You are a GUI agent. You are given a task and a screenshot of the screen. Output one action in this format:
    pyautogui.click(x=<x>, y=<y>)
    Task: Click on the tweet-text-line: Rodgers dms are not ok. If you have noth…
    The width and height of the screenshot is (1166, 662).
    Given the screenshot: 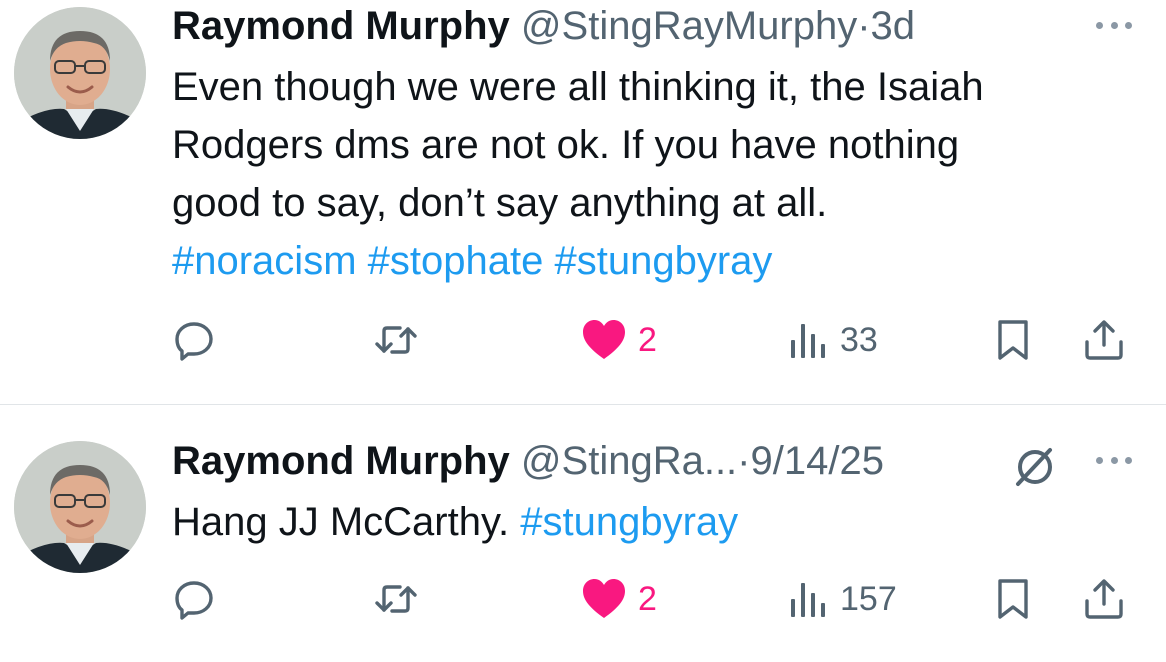 What is the action you would take?
    pyautogui.click(x=566, y=145)
    